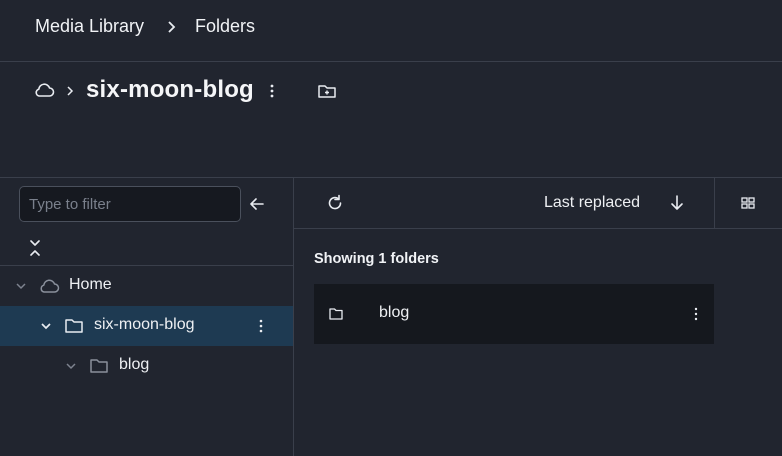  I want to click on panel-divider, so click(293, 317).